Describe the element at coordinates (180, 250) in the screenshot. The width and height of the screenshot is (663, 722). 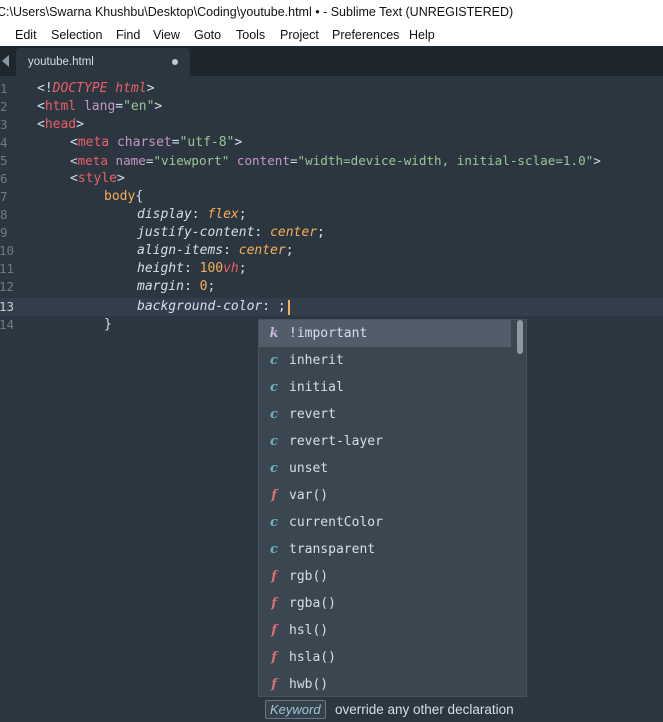
I see `code-token: align-items` at that location.